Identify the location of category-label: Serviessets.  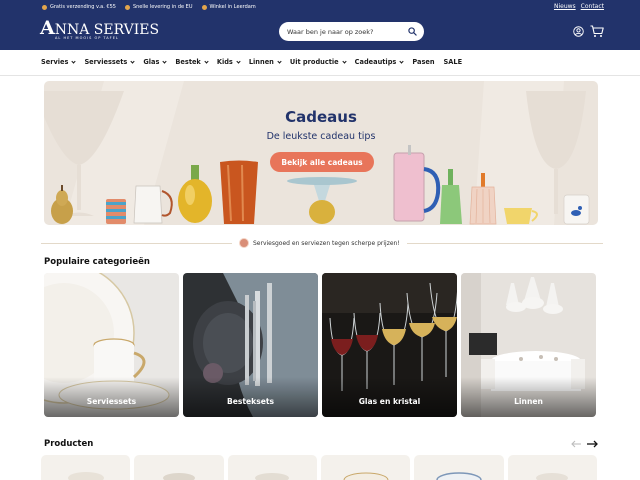
(111, 401).